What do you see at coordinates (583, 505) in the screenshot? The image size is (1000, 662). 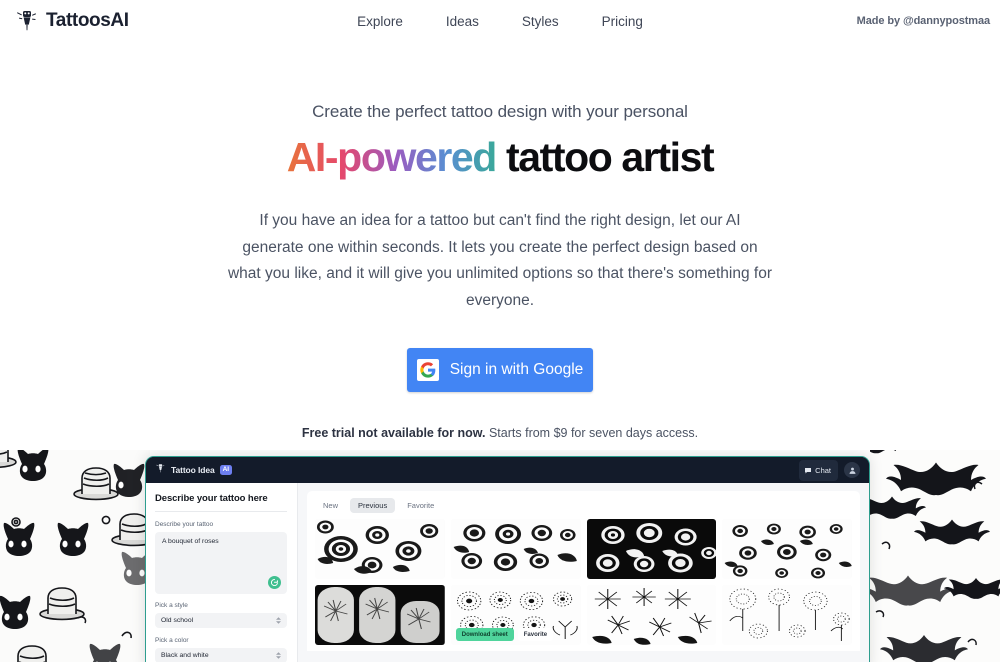 I see `results-tabs: New Previous Favorite` at bounding box center [583, 505].